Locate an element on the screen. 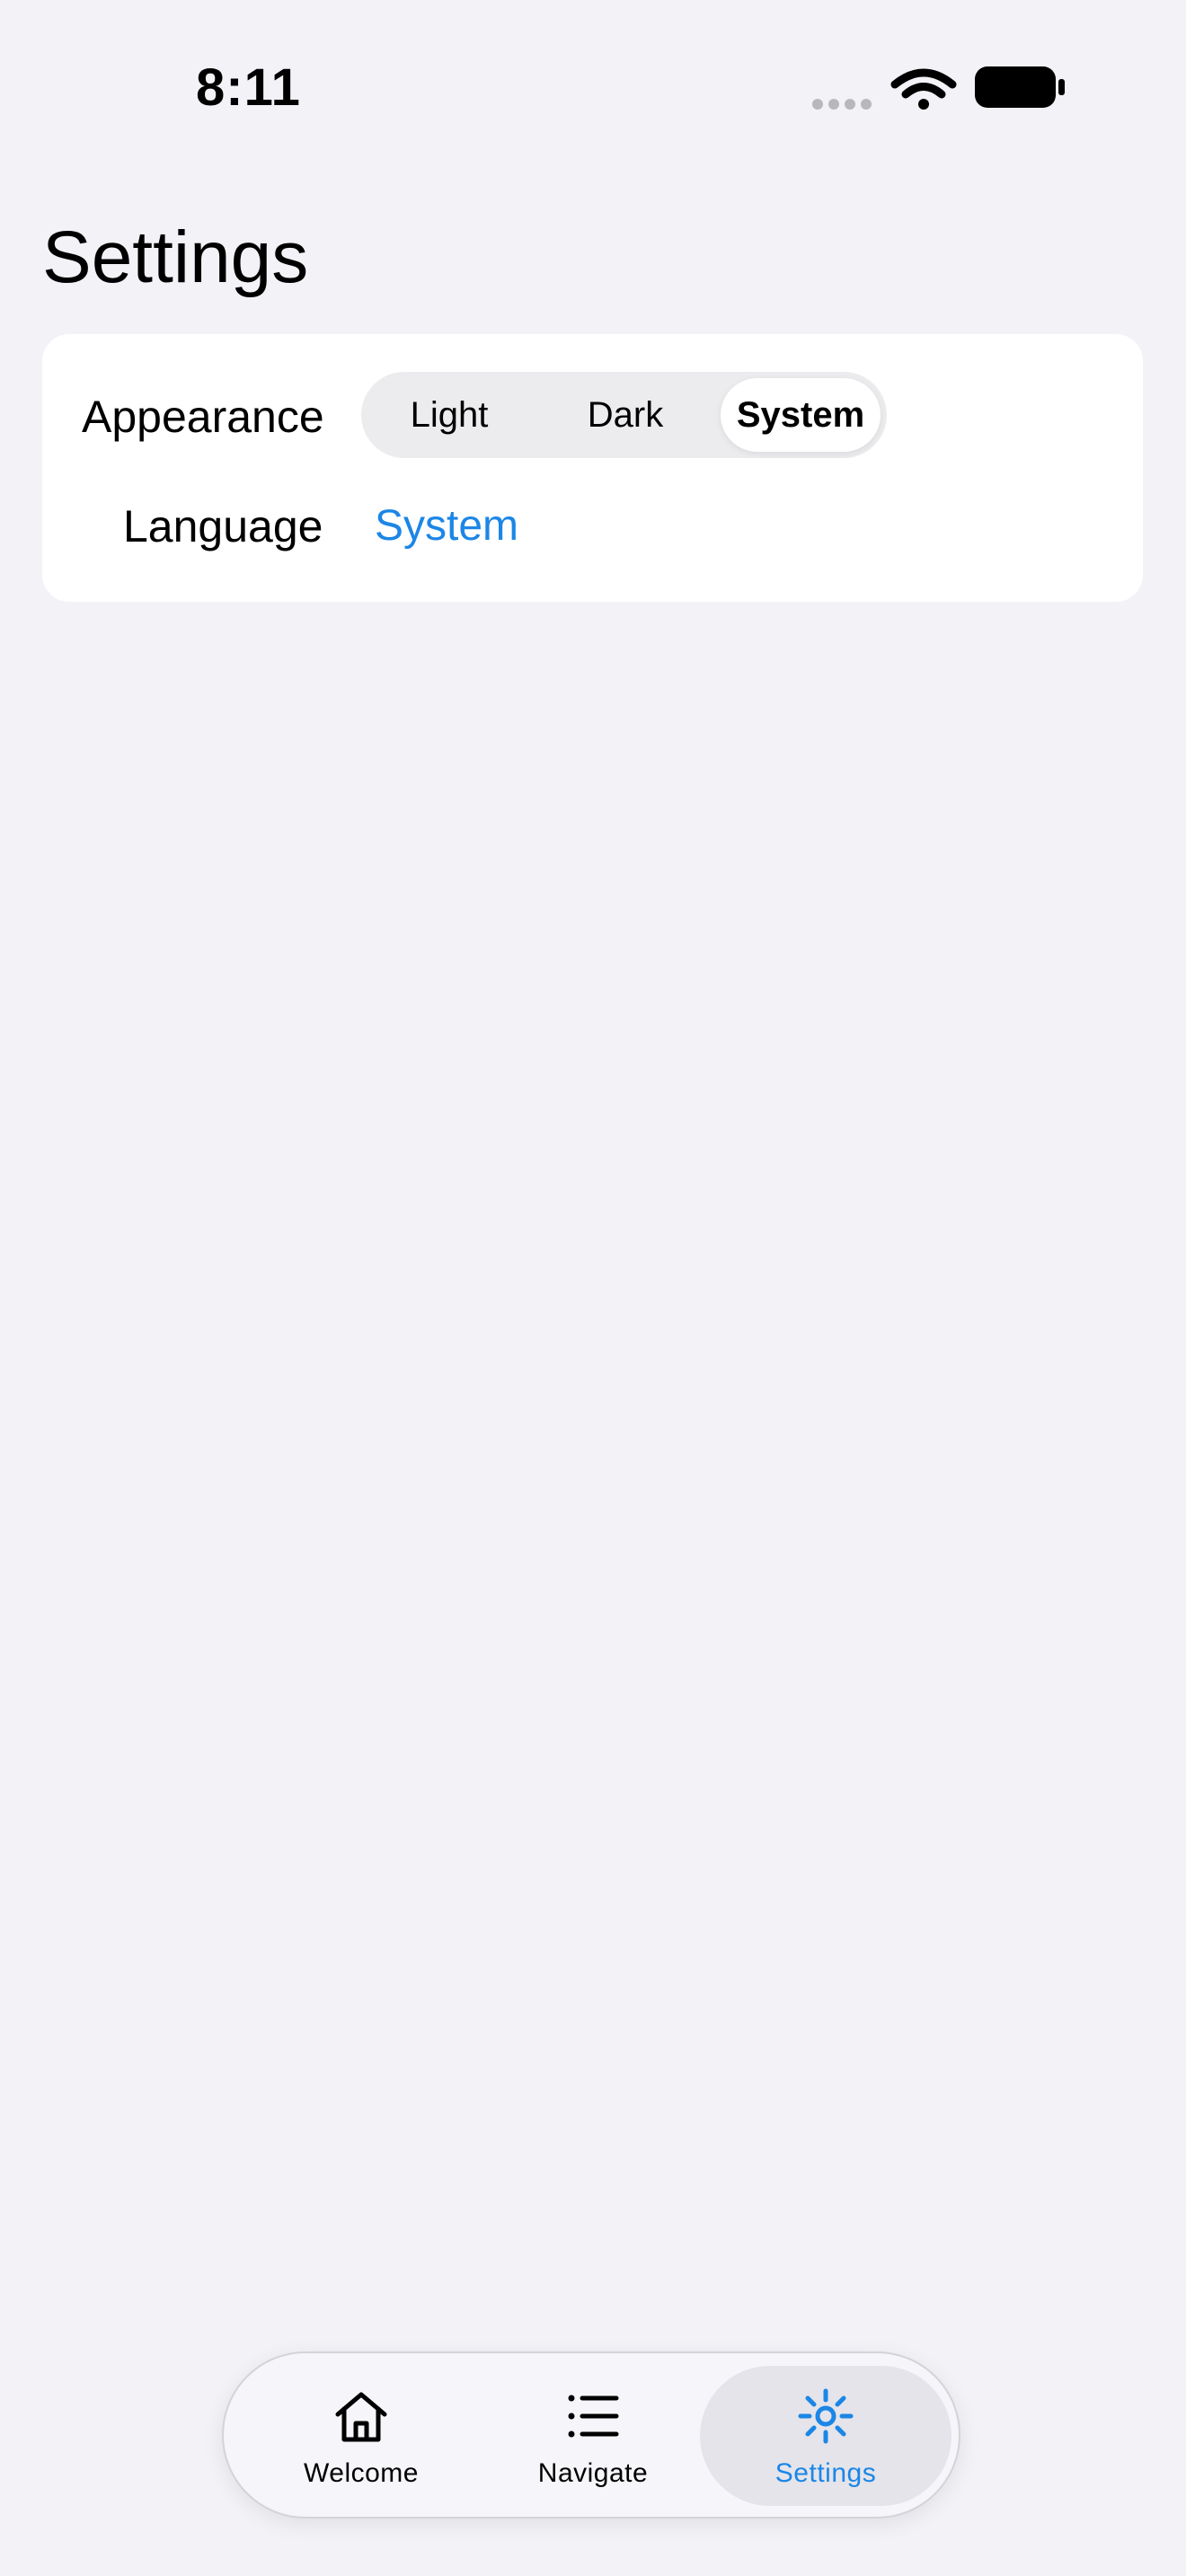 The image size is (1186, 2576). tab-navigate: Navigate is located at coordinates (593, 2436).